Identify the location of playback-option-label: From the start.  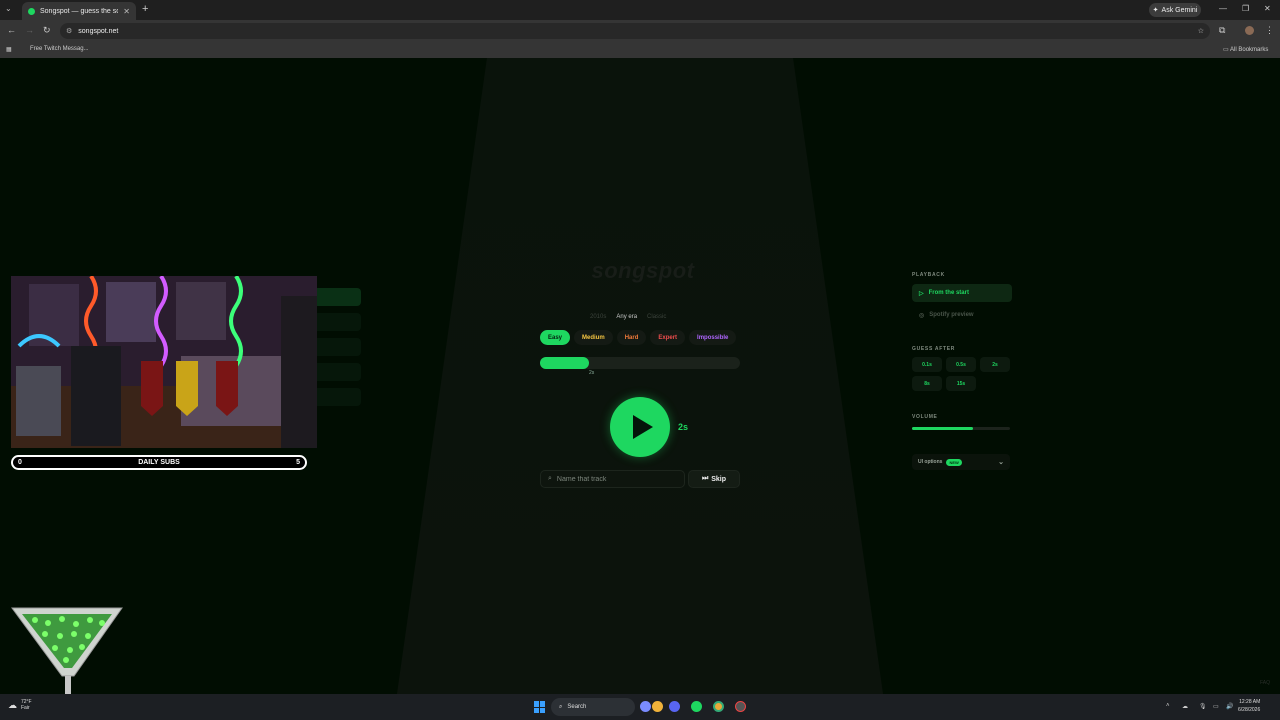
(948, 293).